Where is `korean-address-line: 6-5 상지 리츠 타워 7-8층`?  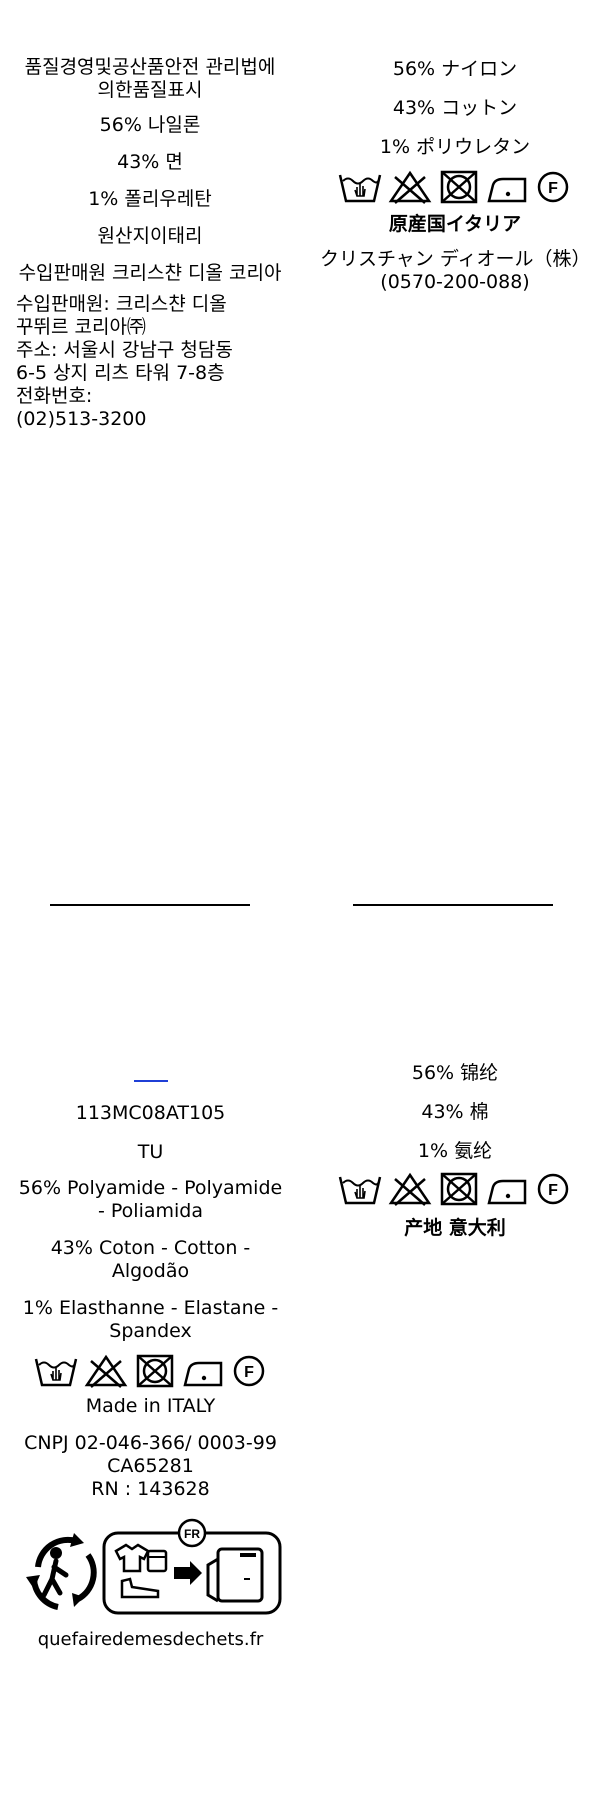
korean-address-line: 6-5 상지 리츠 타워 7-8층 is located at coordinates (120, 373).